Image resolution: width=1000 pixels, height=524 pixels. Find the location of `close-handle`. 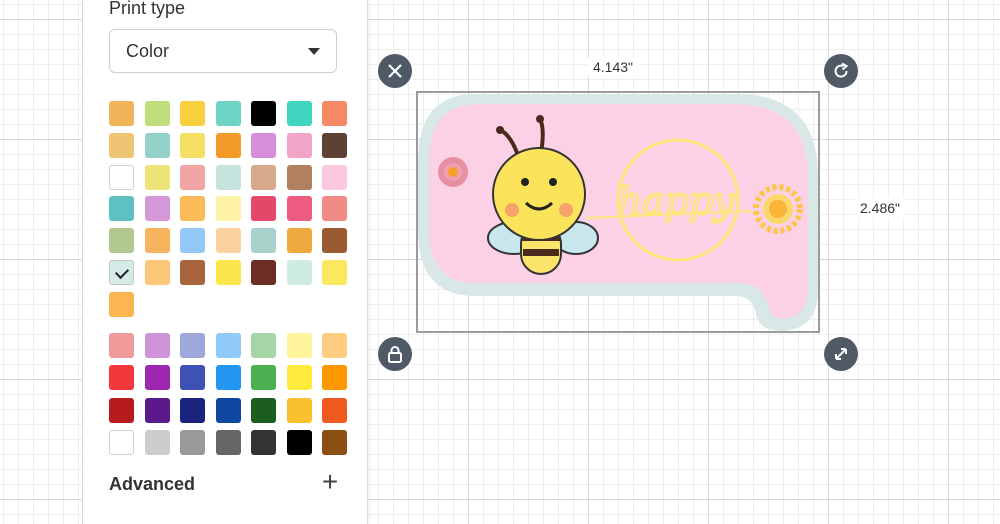

close-handle is located at coordinates (395, 71).